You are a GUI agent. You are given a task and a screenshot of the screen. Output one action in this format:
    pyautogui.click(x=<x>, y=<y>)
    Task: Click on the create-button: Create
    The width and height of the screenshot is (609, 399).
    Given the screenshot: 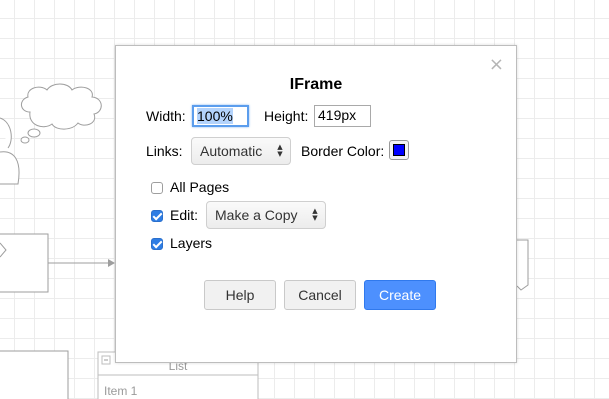 What is the action you would take?
    pyautogui.click(x=400, y=295)
    